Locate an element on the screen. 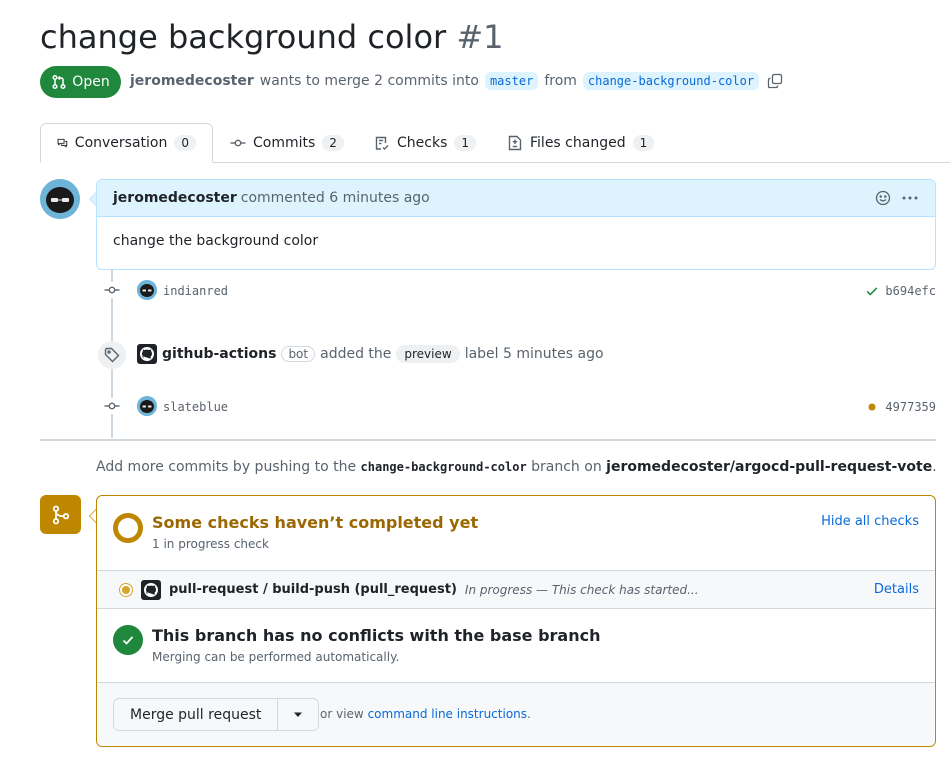 This screenshot has width=950, height=759. commit-sha: b694efc is located at coordinates (910, 291).